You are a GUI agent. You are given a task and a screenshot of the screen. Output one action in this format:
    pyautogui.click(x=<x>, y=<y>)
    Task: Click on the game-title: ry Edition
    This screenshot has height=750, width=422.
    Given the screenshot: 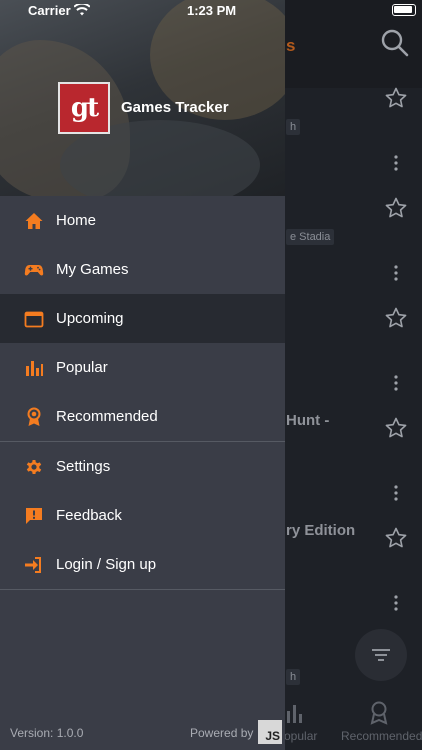 What is the action you would take?
    pyautogui.click(x=321, y=530)
    